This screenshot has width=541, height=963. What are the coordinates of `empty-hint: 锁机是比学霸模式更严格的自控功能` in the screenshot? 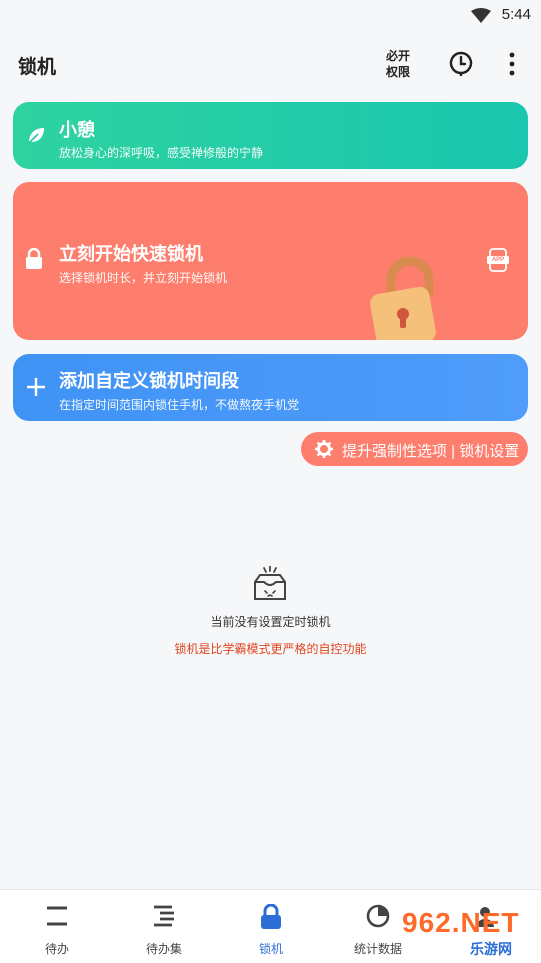 It's located at (270, 649).